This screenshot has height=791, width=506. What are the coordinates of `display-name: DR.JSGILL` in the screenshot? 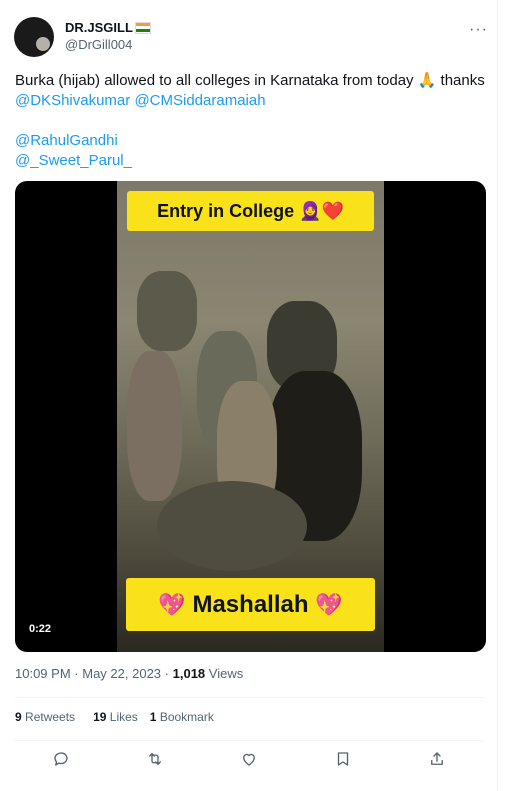 It's located at (99, 27).